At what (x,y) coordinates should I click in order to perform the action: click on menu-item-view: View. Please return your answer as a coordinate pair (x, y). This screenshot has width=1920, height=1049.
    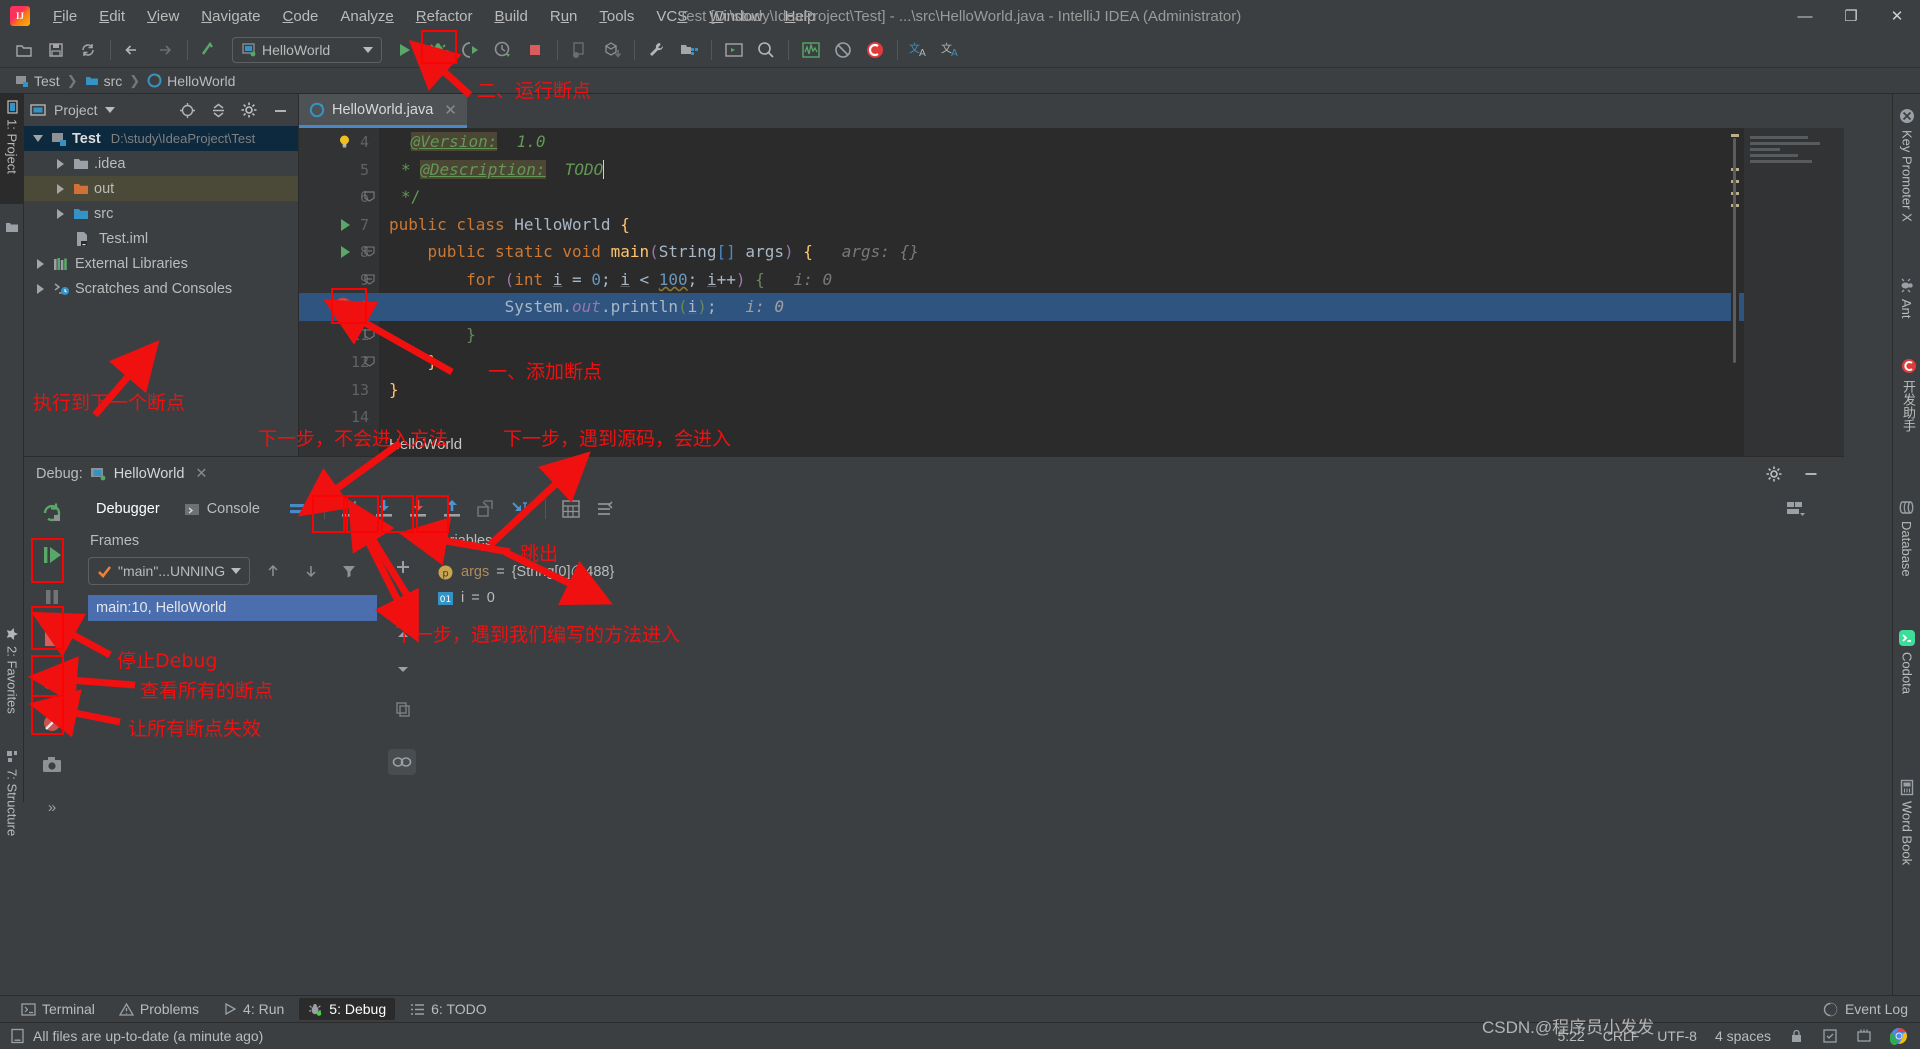
    Looking at the image, I should click on (163, 16).